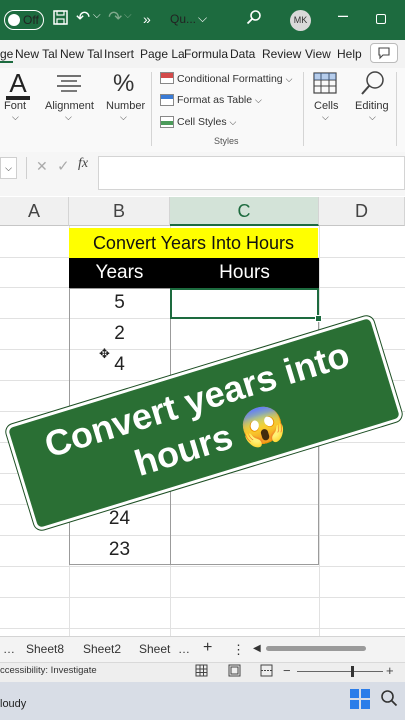 Image resolution: width=405 pixels, height=720 pixels. Describe the element at coordinates (7, 55) in the screenshot. I see `tab-home: ge` at that location.